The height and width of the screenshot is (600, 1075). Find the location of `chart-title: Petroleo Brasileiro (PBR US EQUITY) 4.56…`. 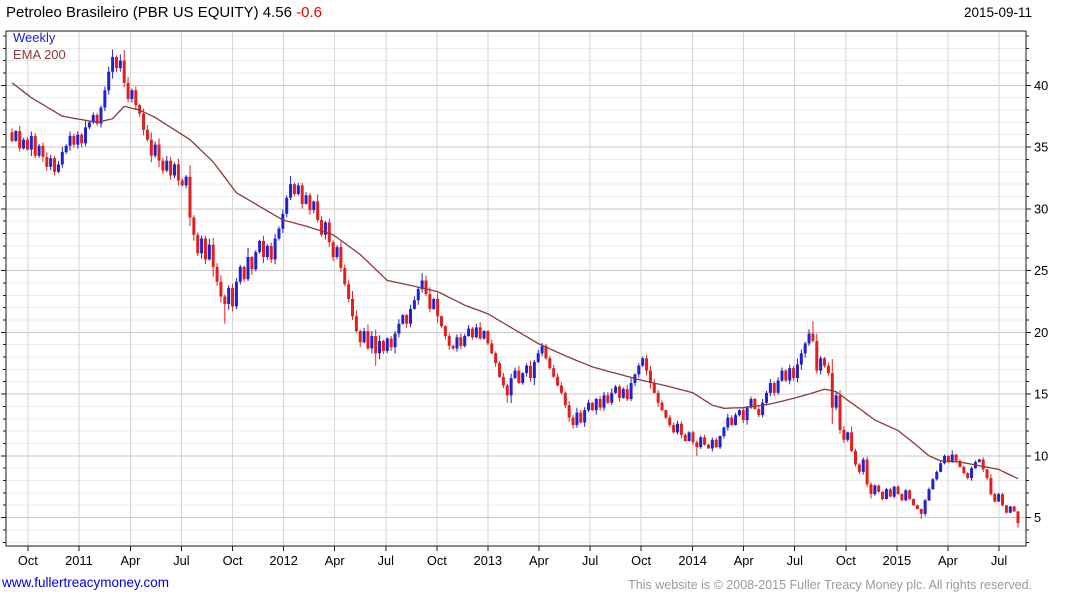

chart-title: Petroleo Brasileiro (PBR US EQUITY) 4.56… is located at coordinates (164, 12).